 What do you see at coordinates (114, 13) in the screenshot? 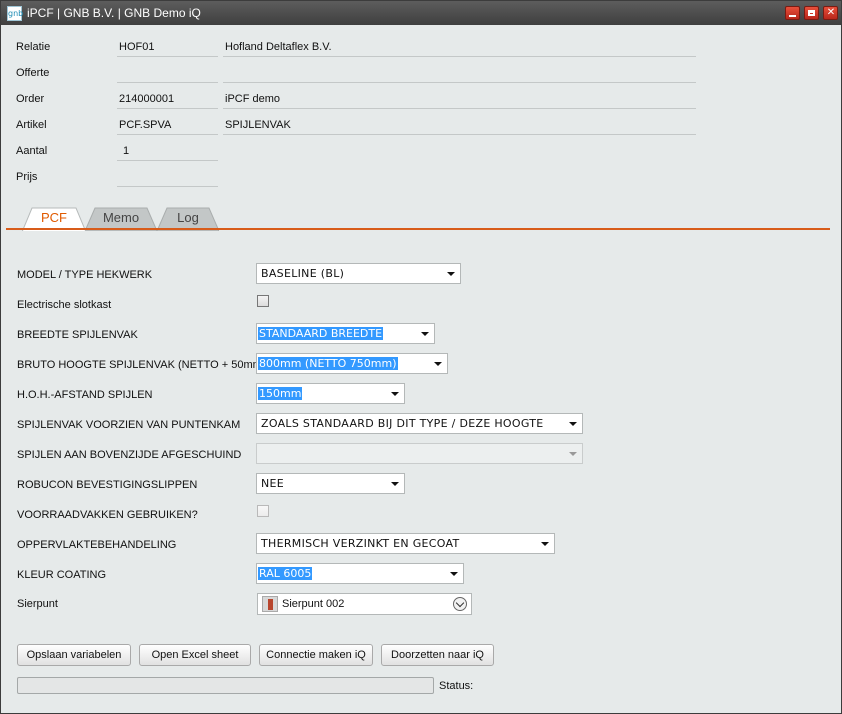
I see `window-title: iPCF | GNB B.V. | GNB Demo iQ` at bounding box center [114, 13].